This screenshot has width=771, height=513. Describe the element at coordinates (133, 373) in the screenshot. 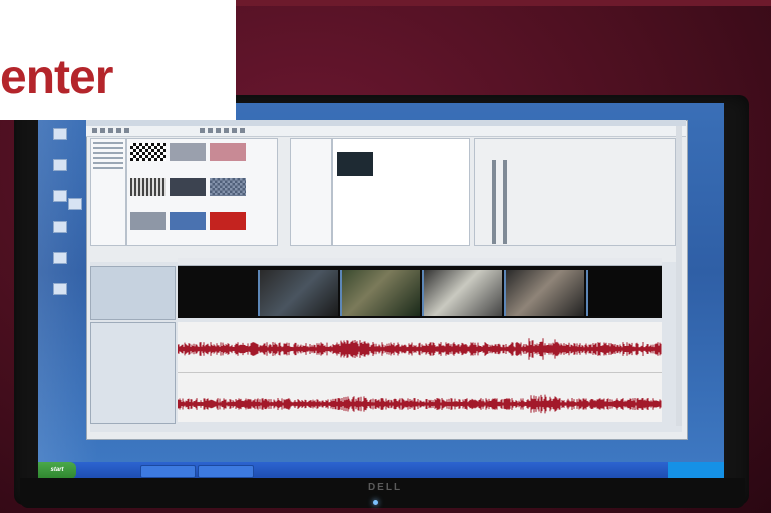

I see `audio-track-header` at that location.